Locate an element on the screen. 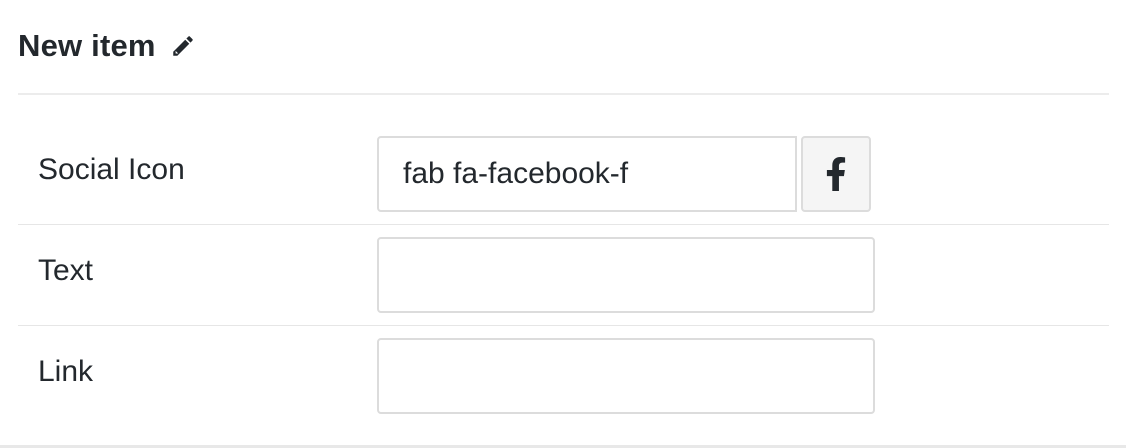 This screenshot has width=1126, height=448. item-title: New item is located at coordinates (87, 45).